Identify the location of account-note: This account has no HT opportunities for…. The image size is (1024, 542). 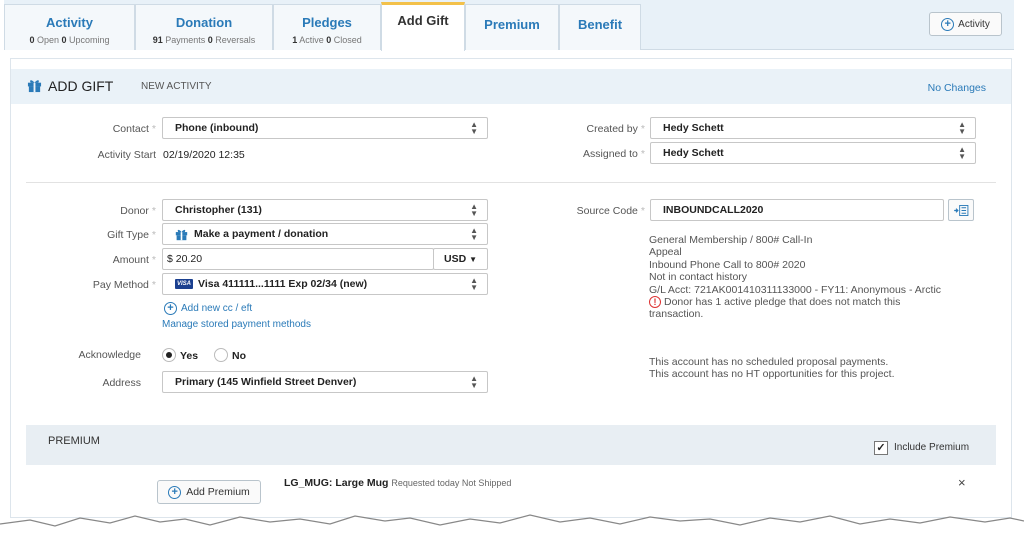
(772, 374).